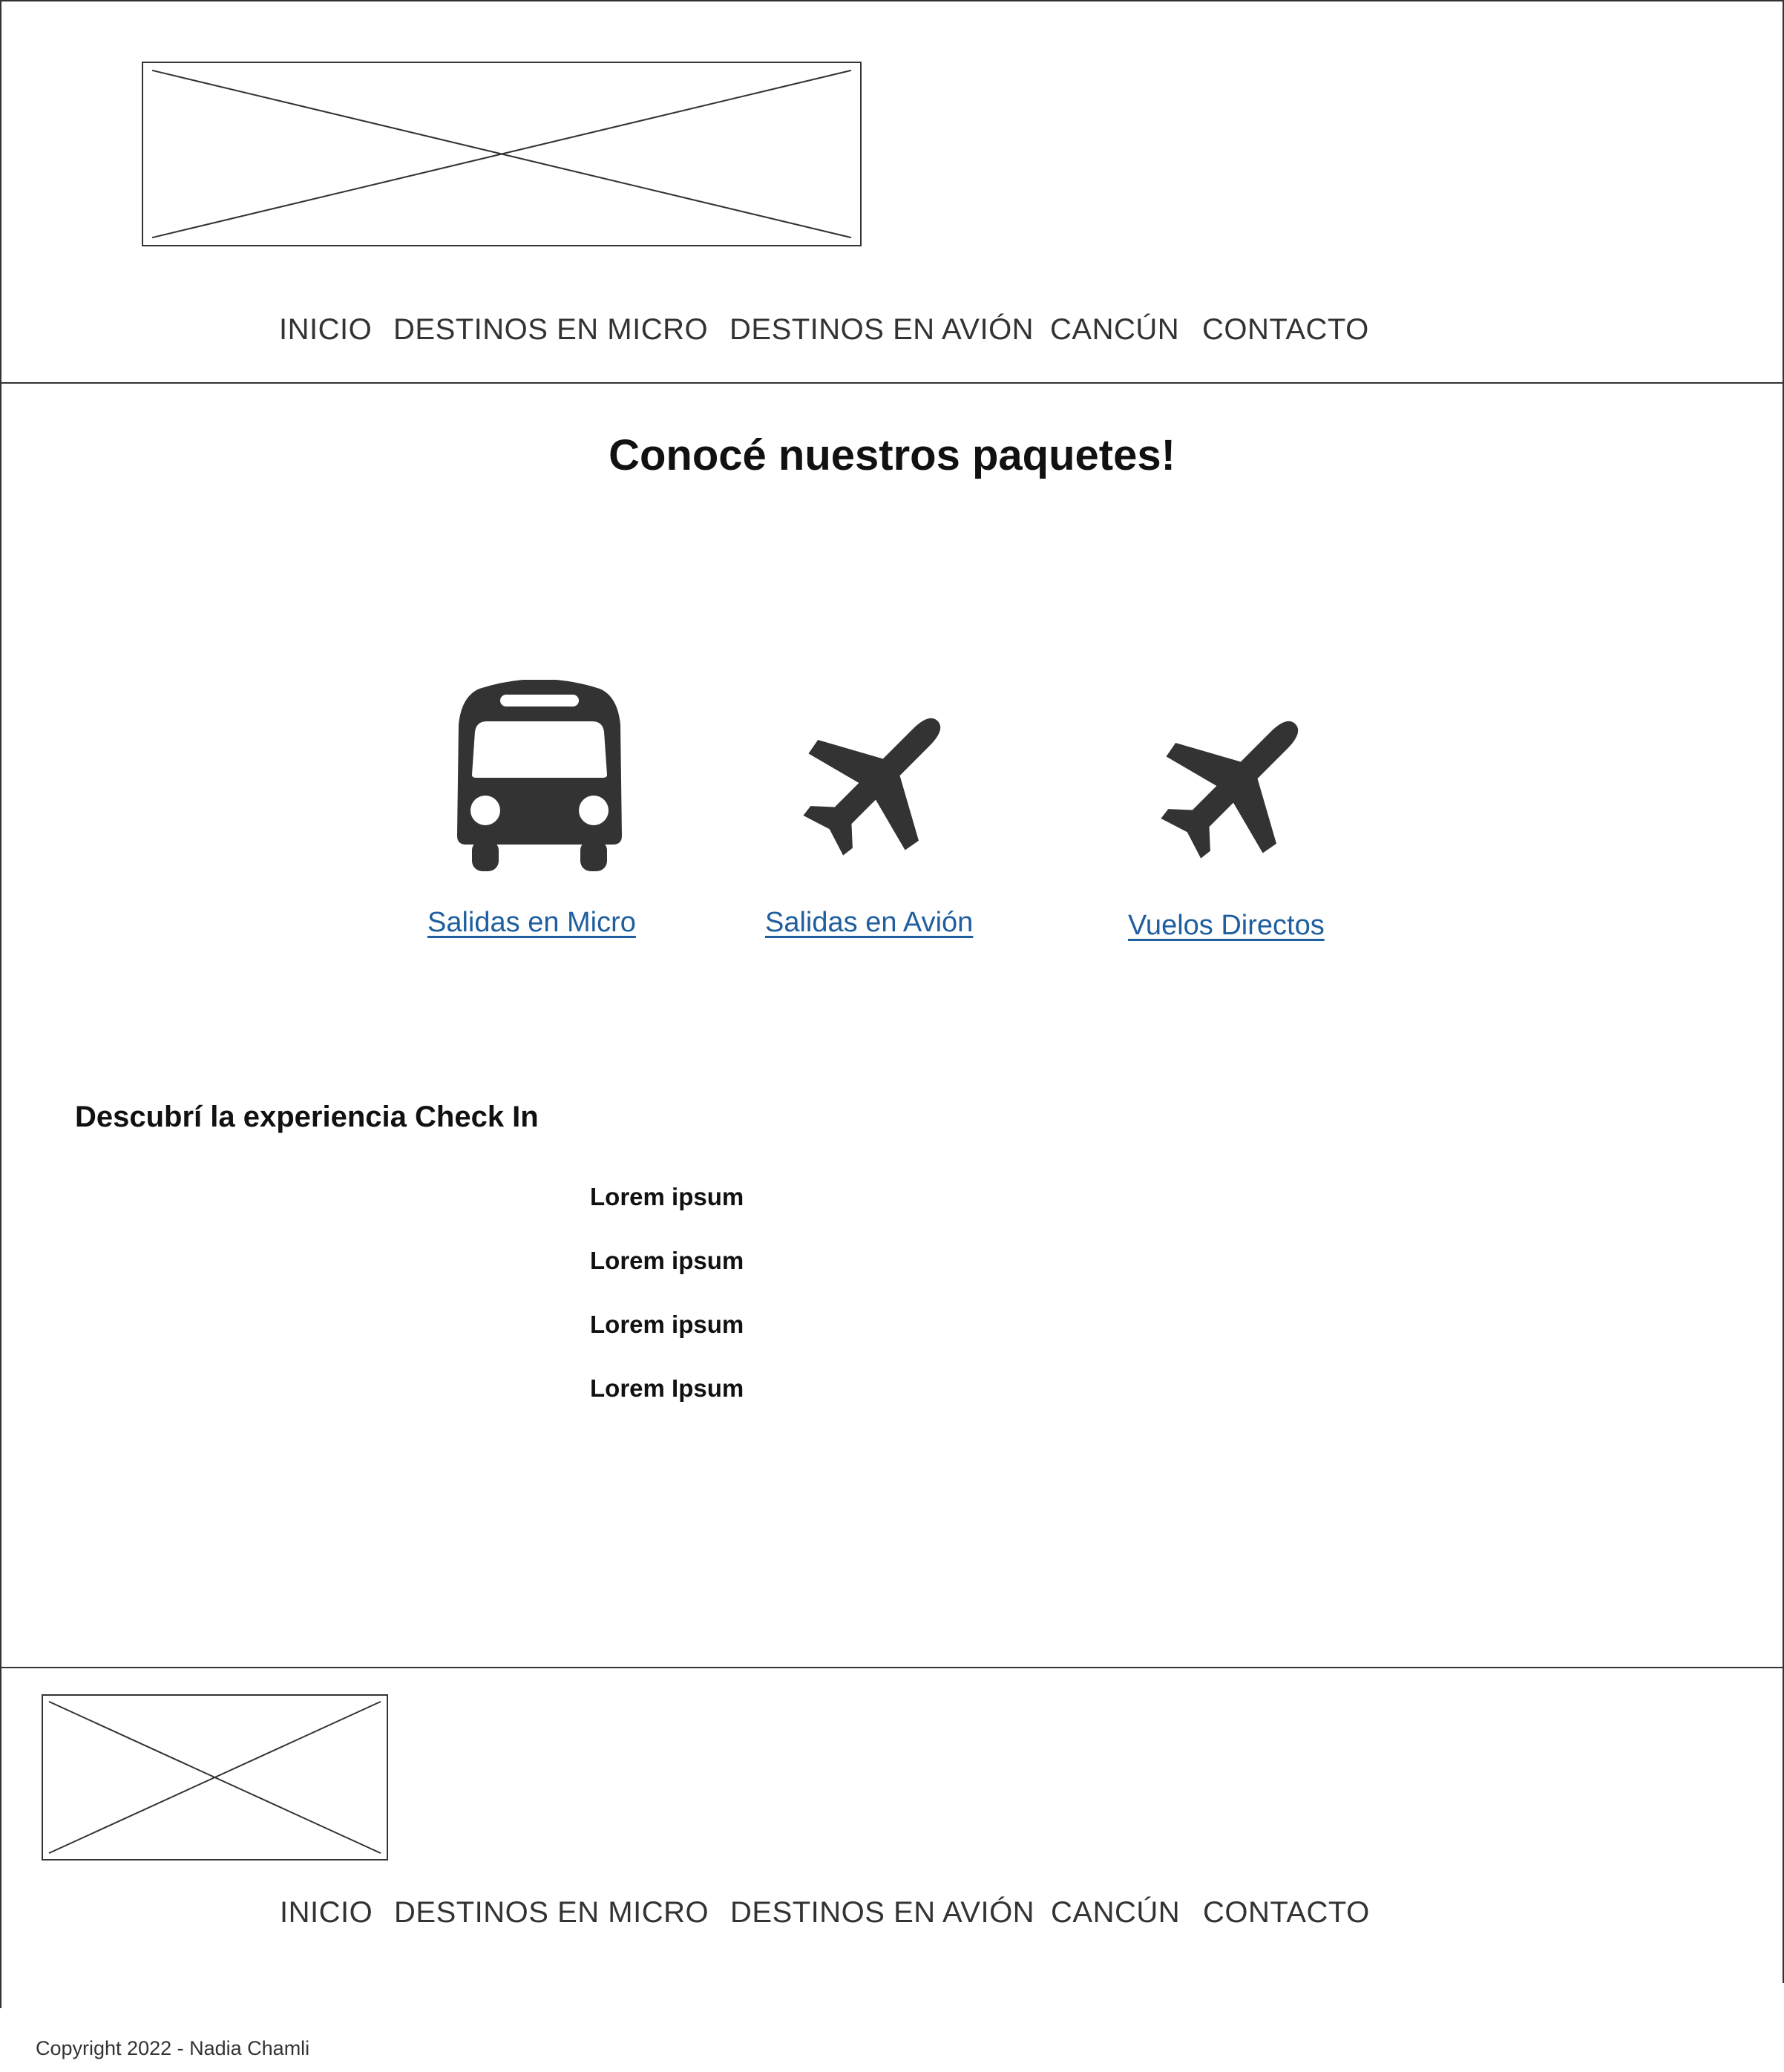 This screenshot has width=1784, height=2072. I want to click on link-salidas-en-avion: Salidas en Avión, so click(869, 923).